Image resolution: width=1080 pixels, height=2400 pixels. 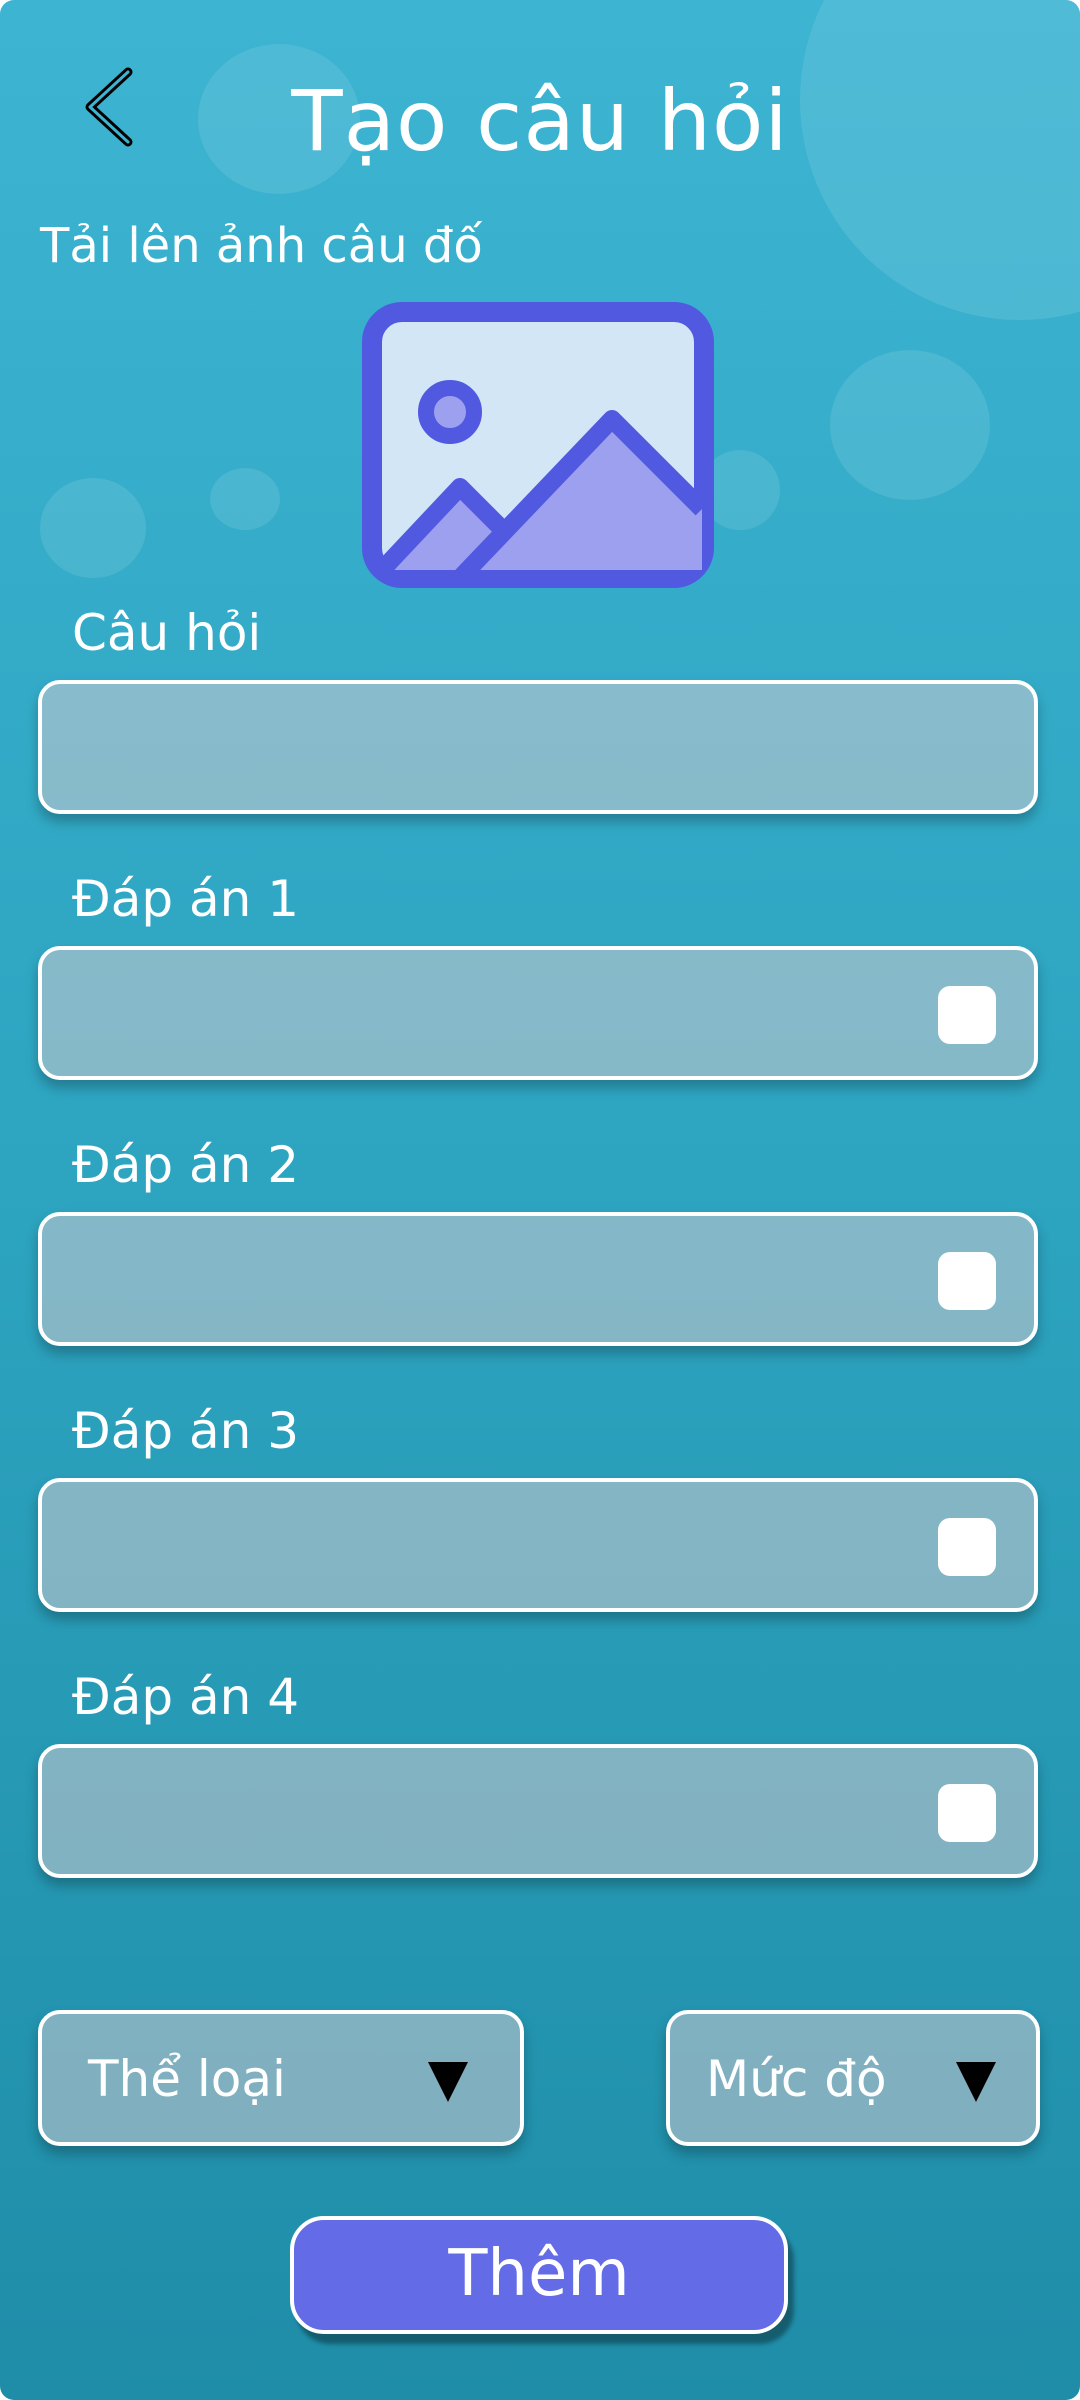 What do you see at coordinates (539, 2275) in the screenshot?
I see `add-button: Thêm` at bounding box center [539, 2275].